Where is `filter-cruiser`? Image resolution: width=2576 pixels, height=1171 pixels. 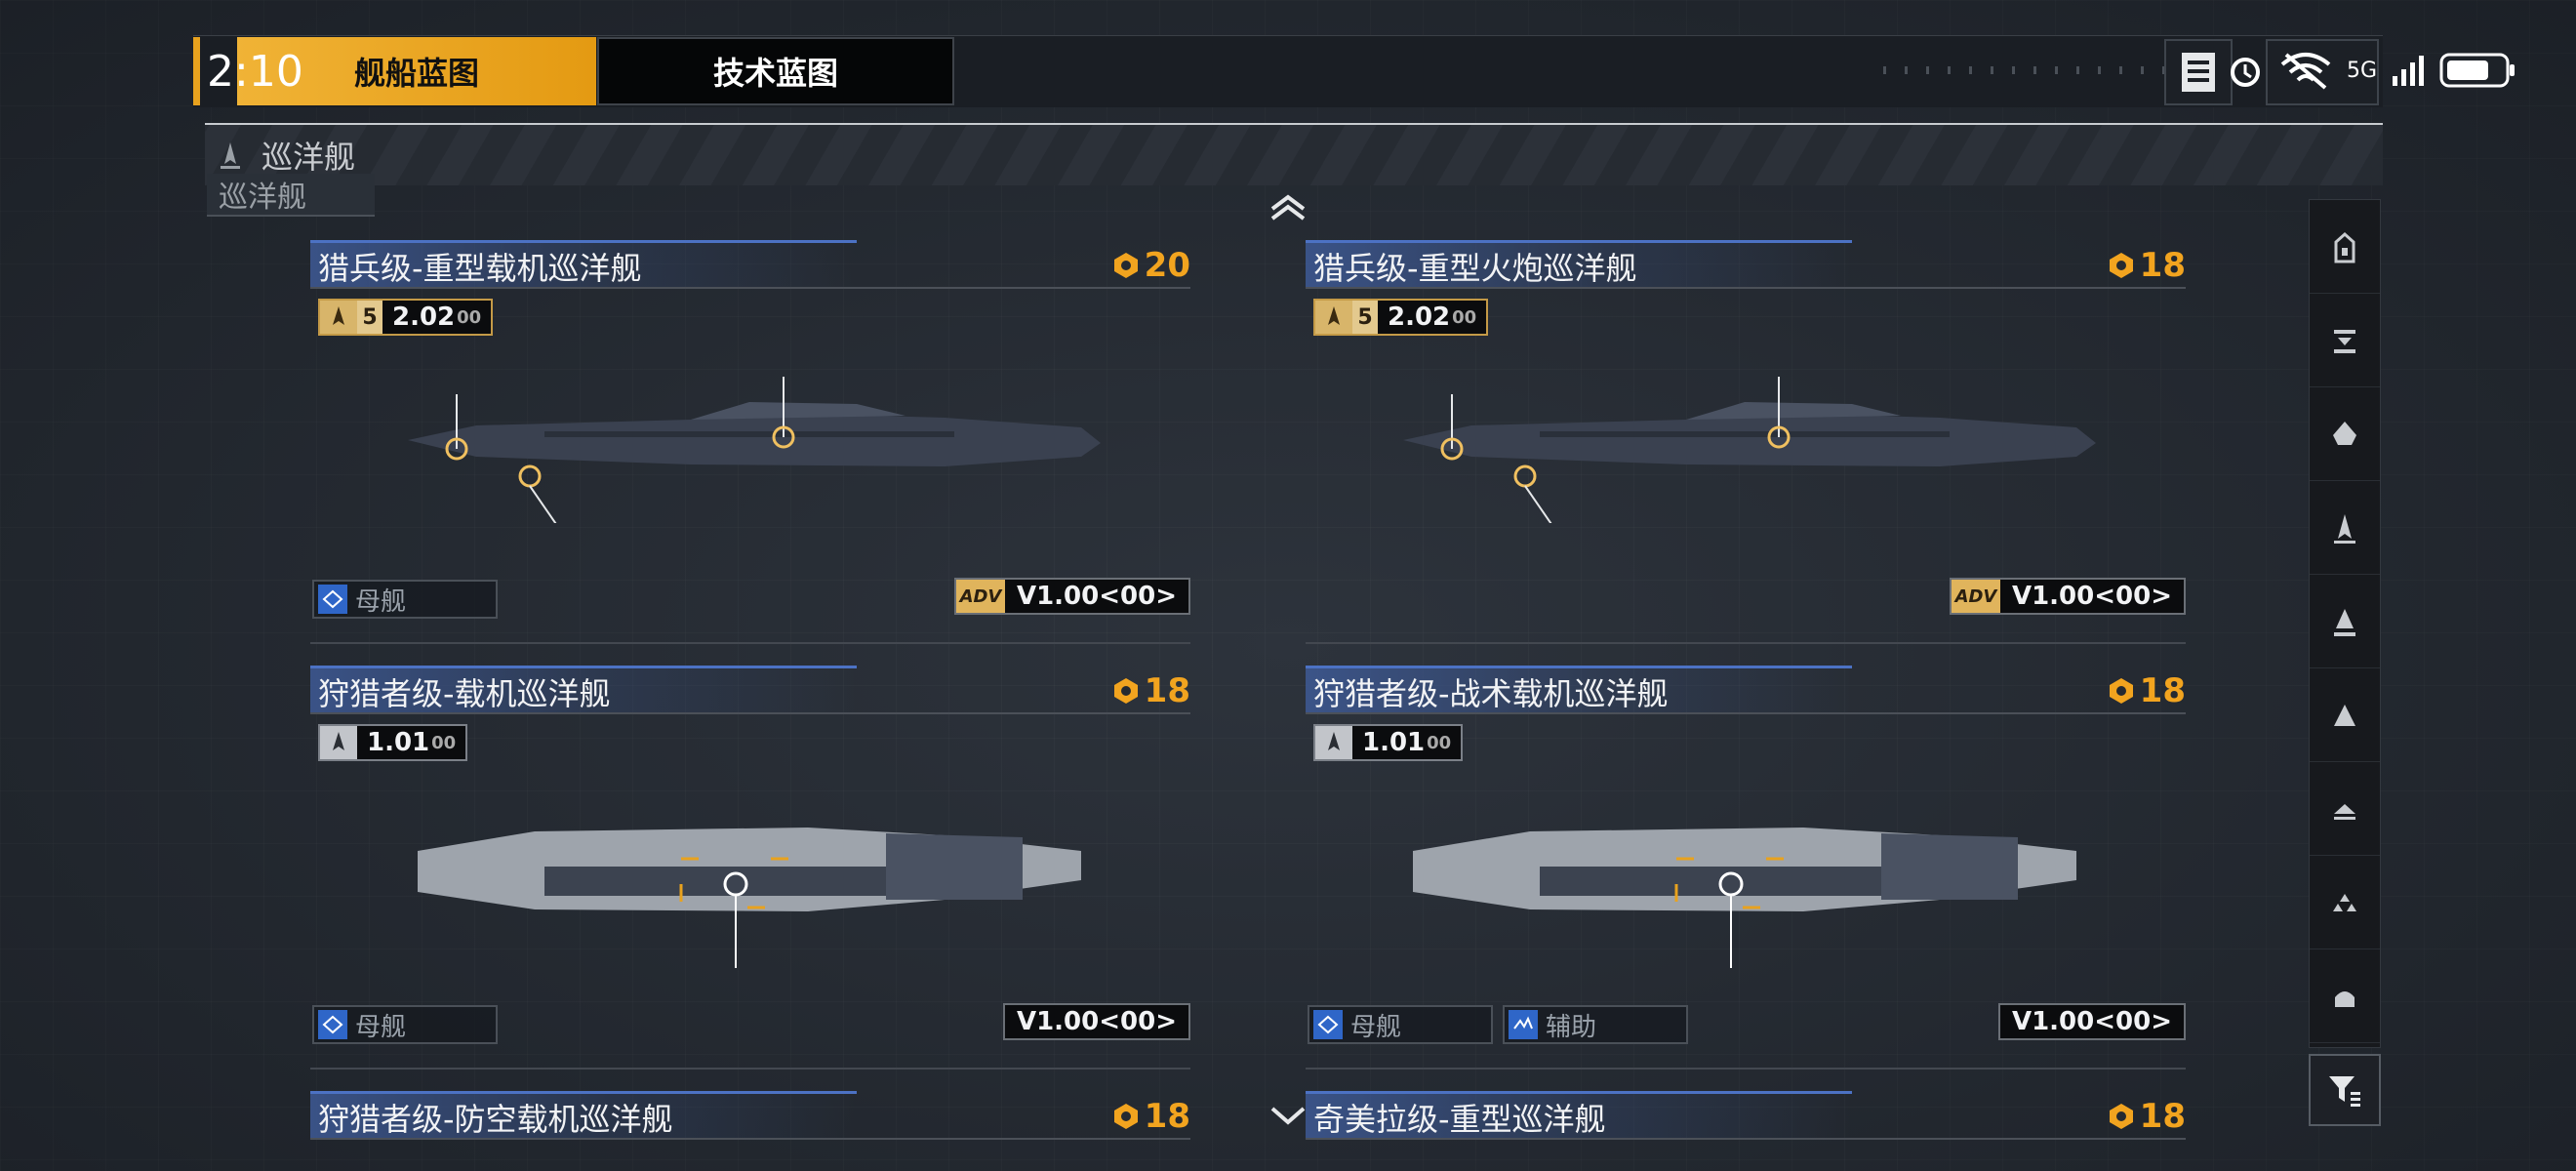
filter-cruiser is located at coordinates (2345, 434).